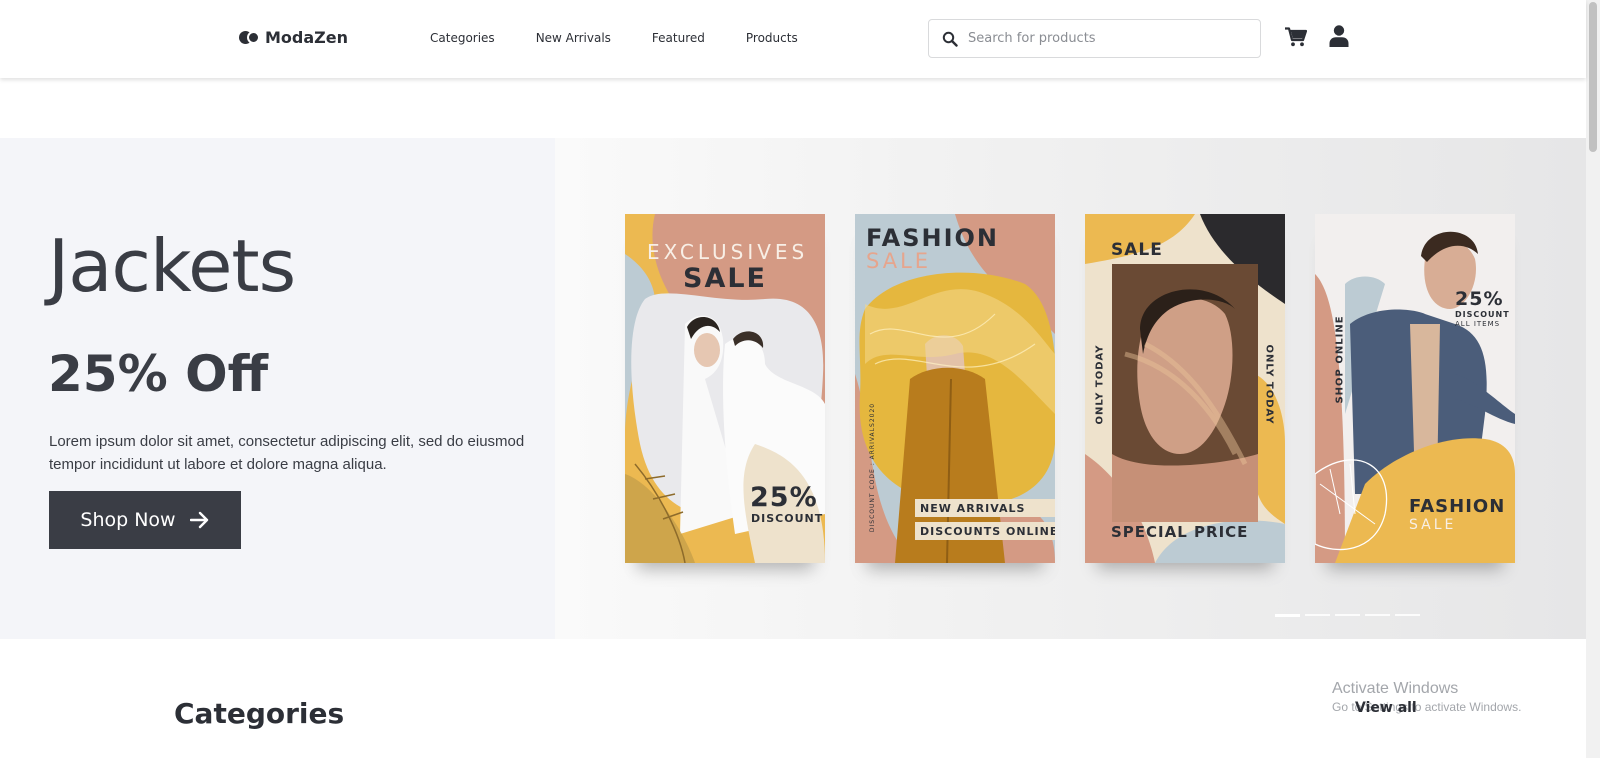 This screenshot has height=758, width=1600. What do you see at coordinates (1180, 532) in the screenshot?
I see `poster-3-footer: SPECIAL PRICE` at bounding box center [1180, 532].